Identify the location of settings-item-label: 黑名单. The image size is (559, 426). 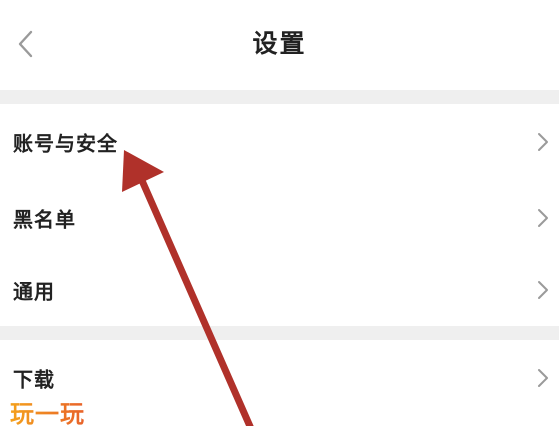
(44, 219).